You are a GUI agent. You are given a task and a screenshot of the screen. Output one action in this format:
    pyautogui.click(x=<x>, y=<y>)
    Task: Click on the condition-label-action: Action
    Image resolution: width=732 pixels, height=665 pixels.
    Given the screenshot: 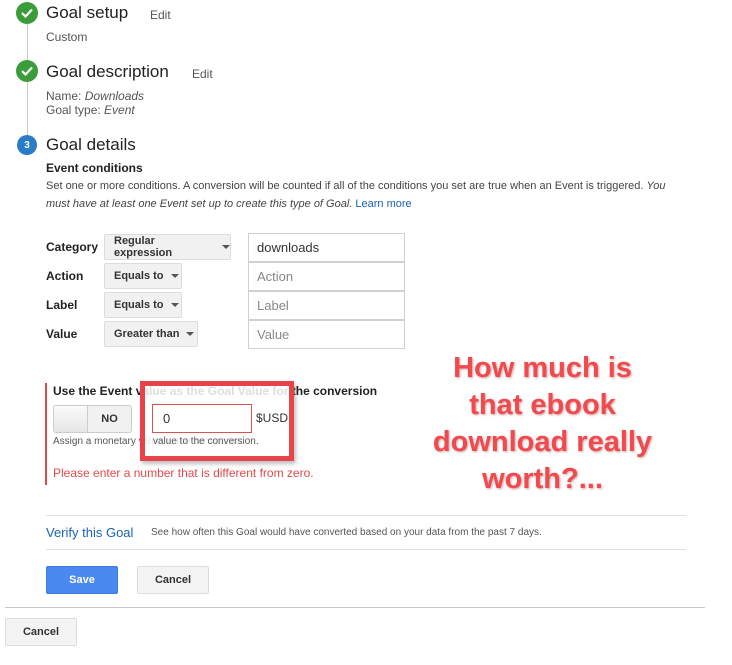 What is the action you would take?
    pyautogui.click(x=65, y=276)
    